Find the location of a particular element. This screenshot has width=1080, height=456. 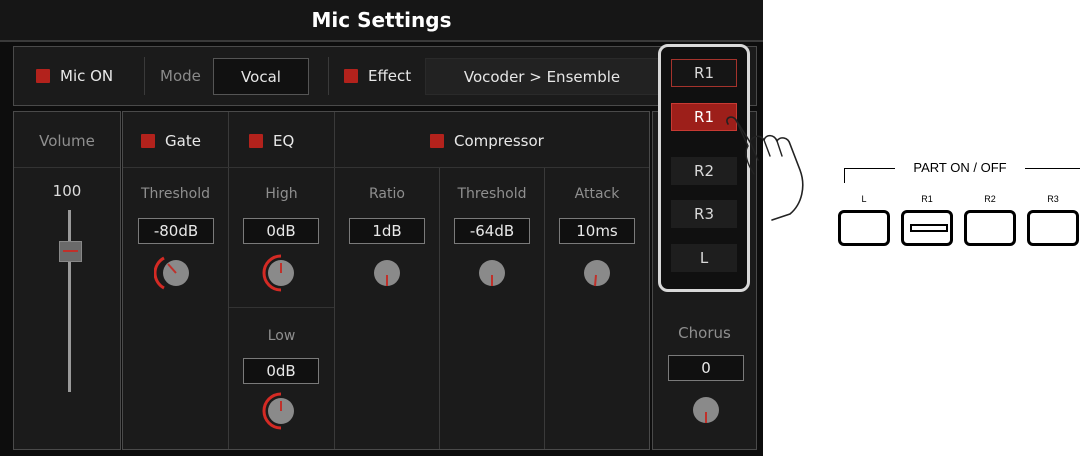

mic-on-toggle: Mic ON is located at coordinates (74, 76).